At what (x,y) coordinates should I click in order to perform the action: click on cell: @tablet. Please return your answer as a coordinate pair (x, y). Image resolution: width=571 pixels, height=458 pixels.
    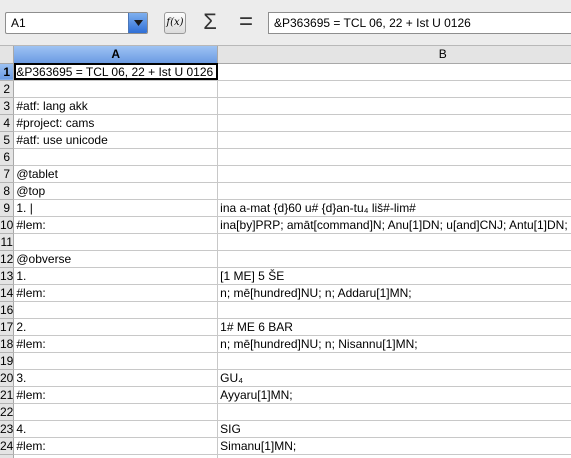
    Looking at the image, I should click on (116, 174).